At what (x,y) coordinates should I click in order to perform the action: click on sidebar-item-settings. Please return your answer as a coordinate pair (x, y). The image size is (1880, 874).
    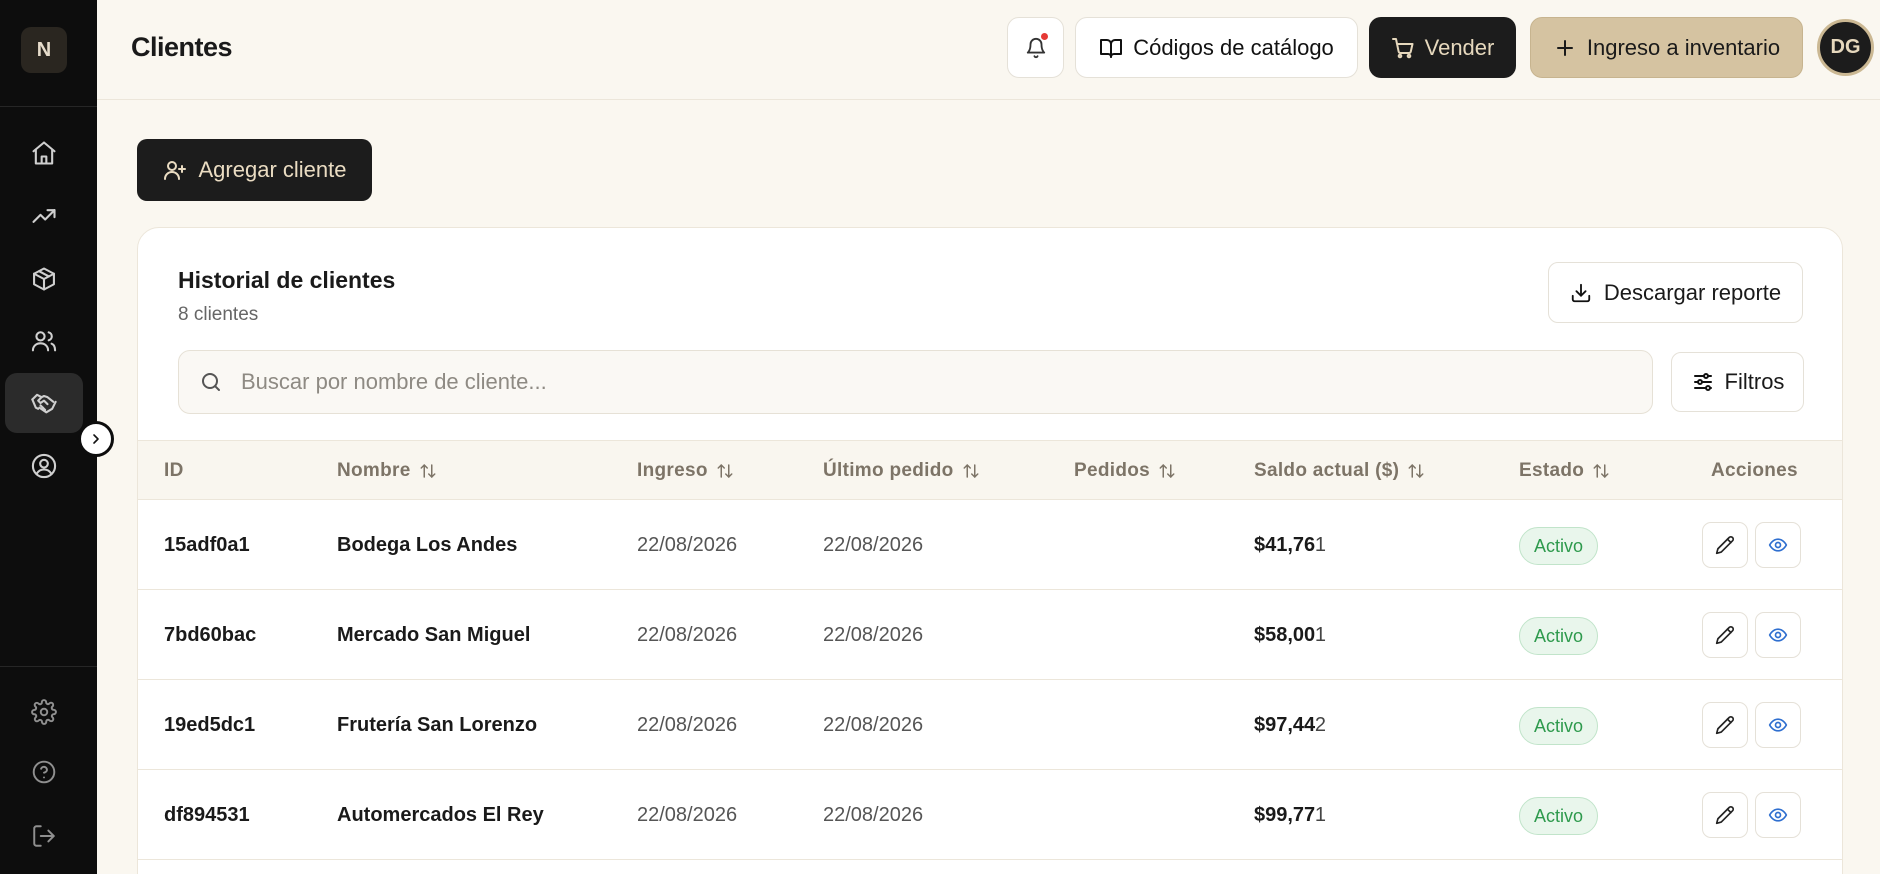
    Looking at the image, I should click on (44, 712).